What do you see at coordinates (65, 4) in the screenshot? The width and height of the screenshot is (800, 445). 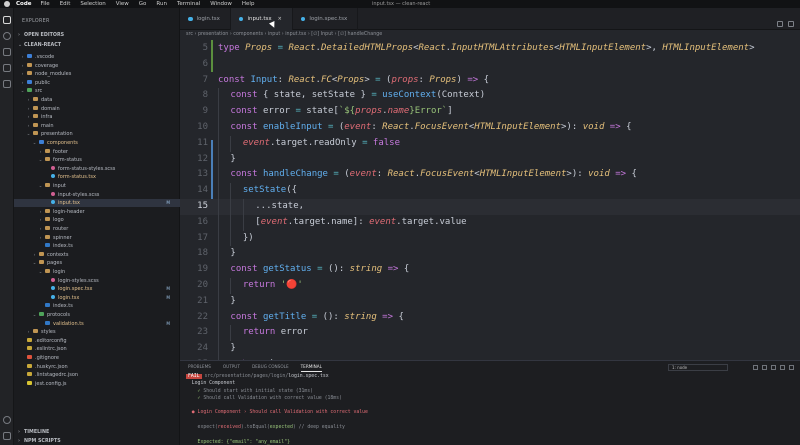 I see `menu-edit: Edit` at bounding box center [65, 4].